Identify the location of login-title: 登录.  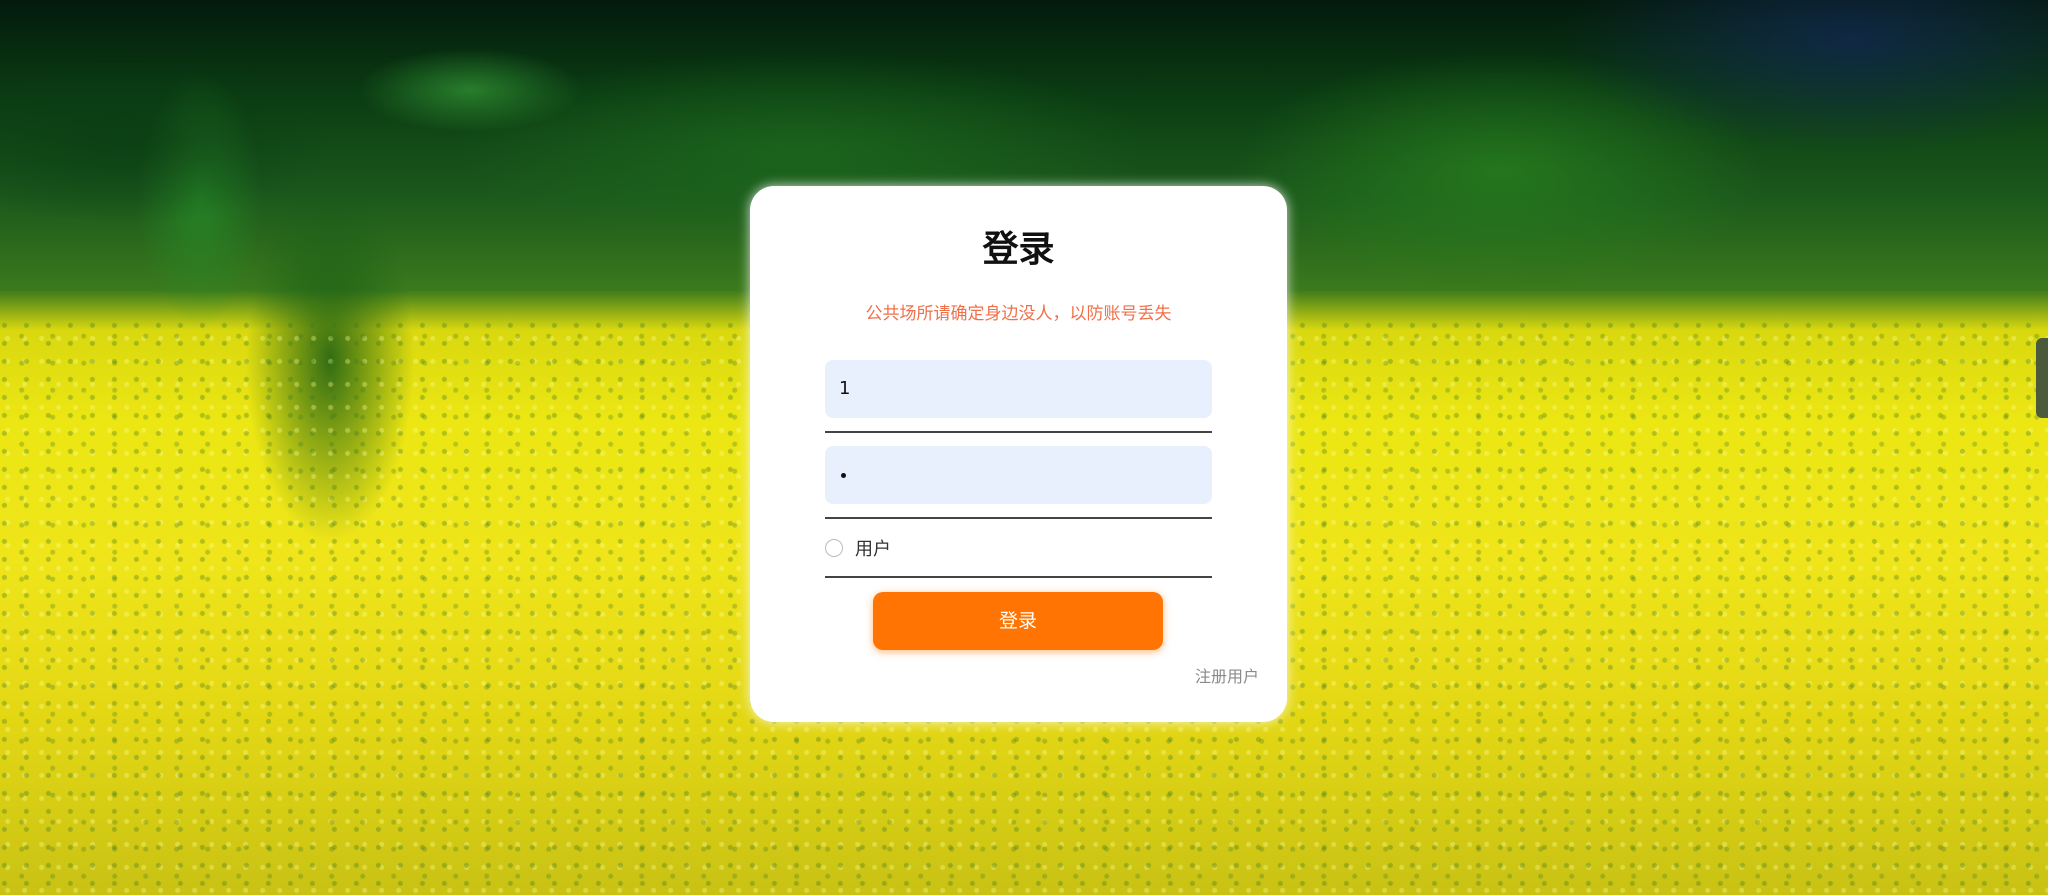
(1018, 249).